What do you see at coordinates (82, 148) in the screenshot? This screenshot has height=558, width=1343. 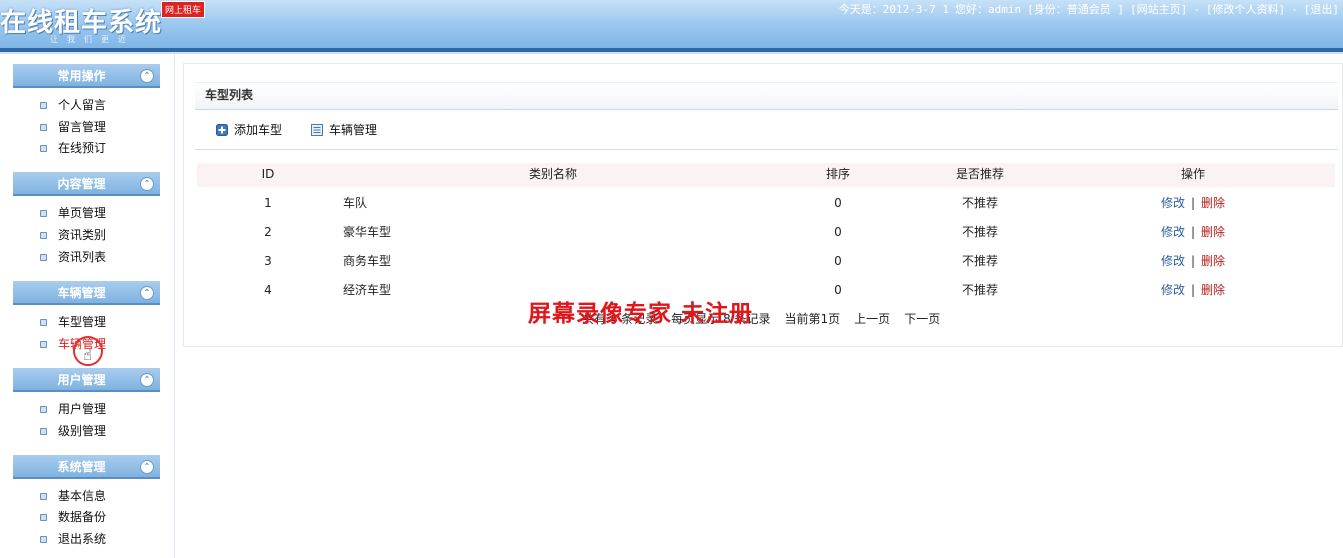 I see `sidebar-item-label: 在线预订` at bounding box center [82, 148].